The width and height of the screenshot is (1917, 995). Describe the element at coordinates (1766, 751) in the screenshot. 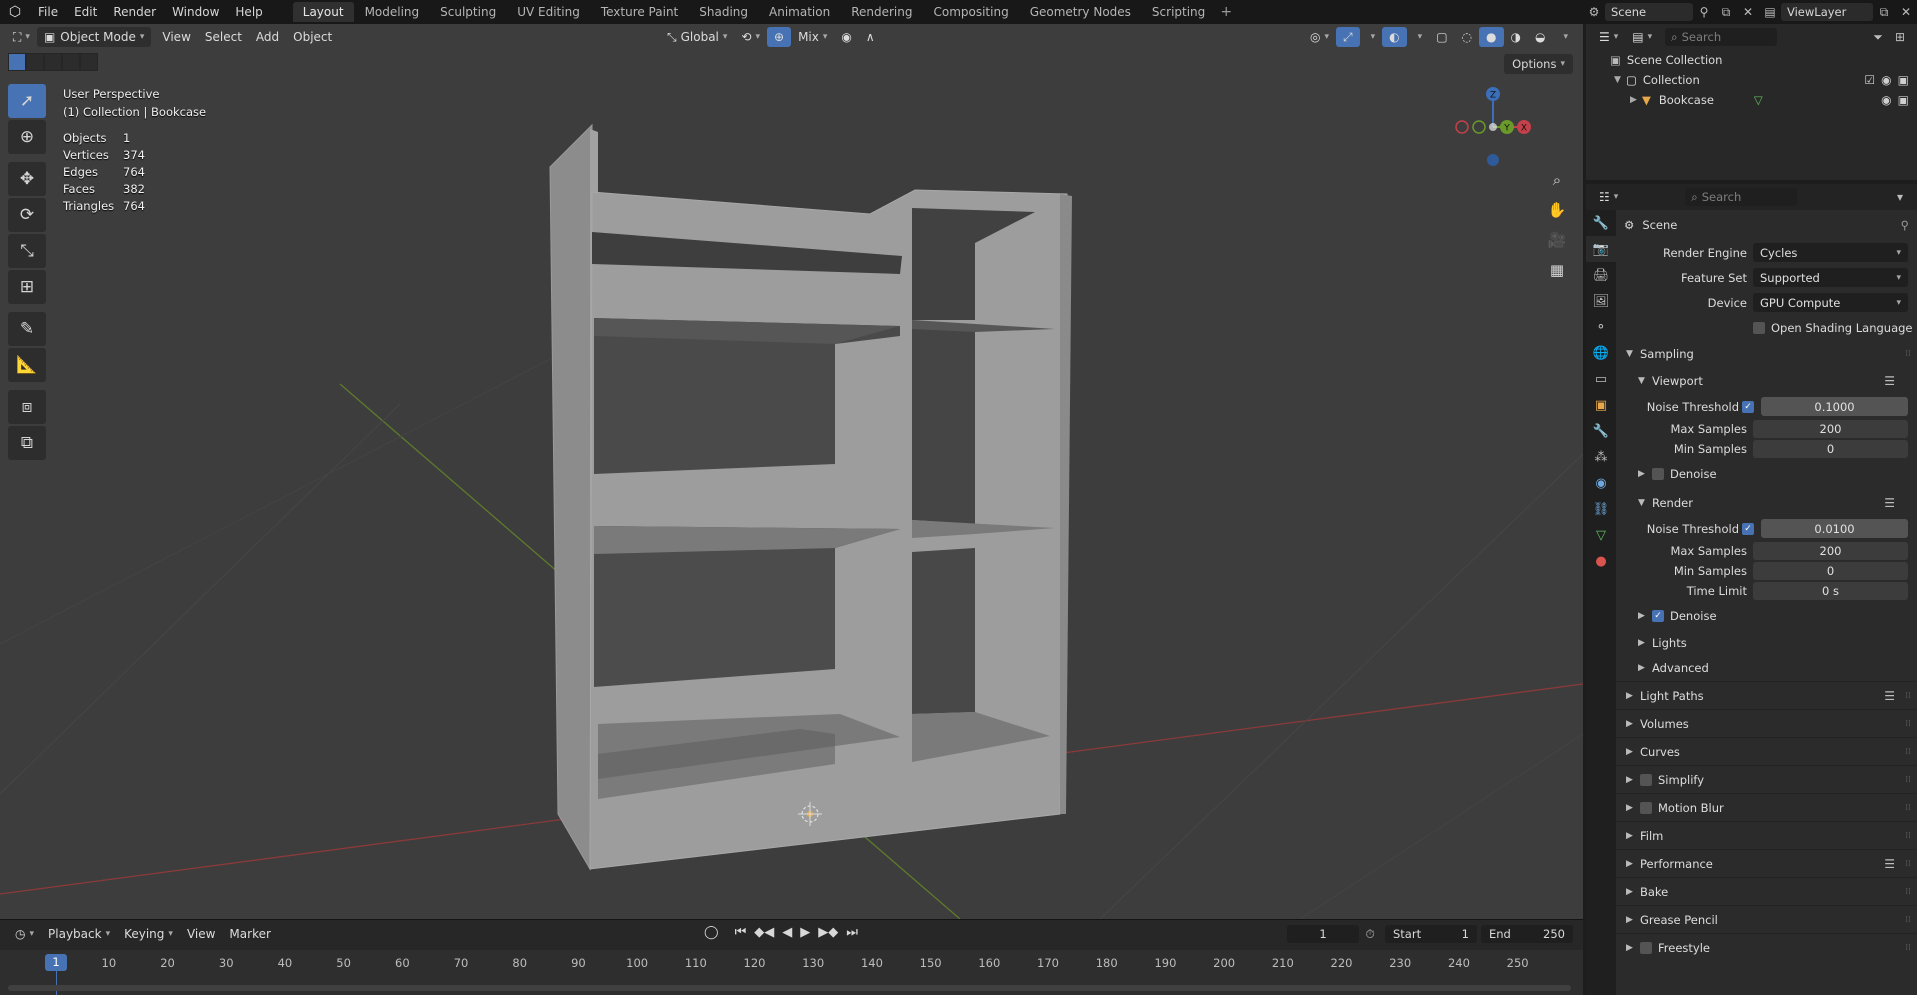

I see `panel-curves: ▶ Curves ⁞⁞` at that location.